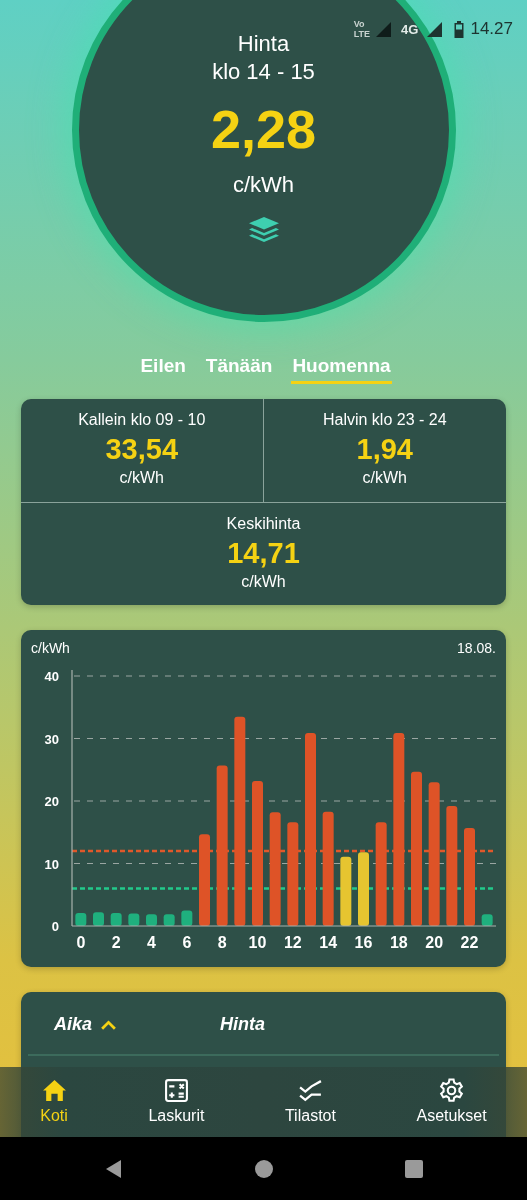 This screenshot has height=1200, width=527. I want to click on nav-item: Koti, so click(54, 1102).